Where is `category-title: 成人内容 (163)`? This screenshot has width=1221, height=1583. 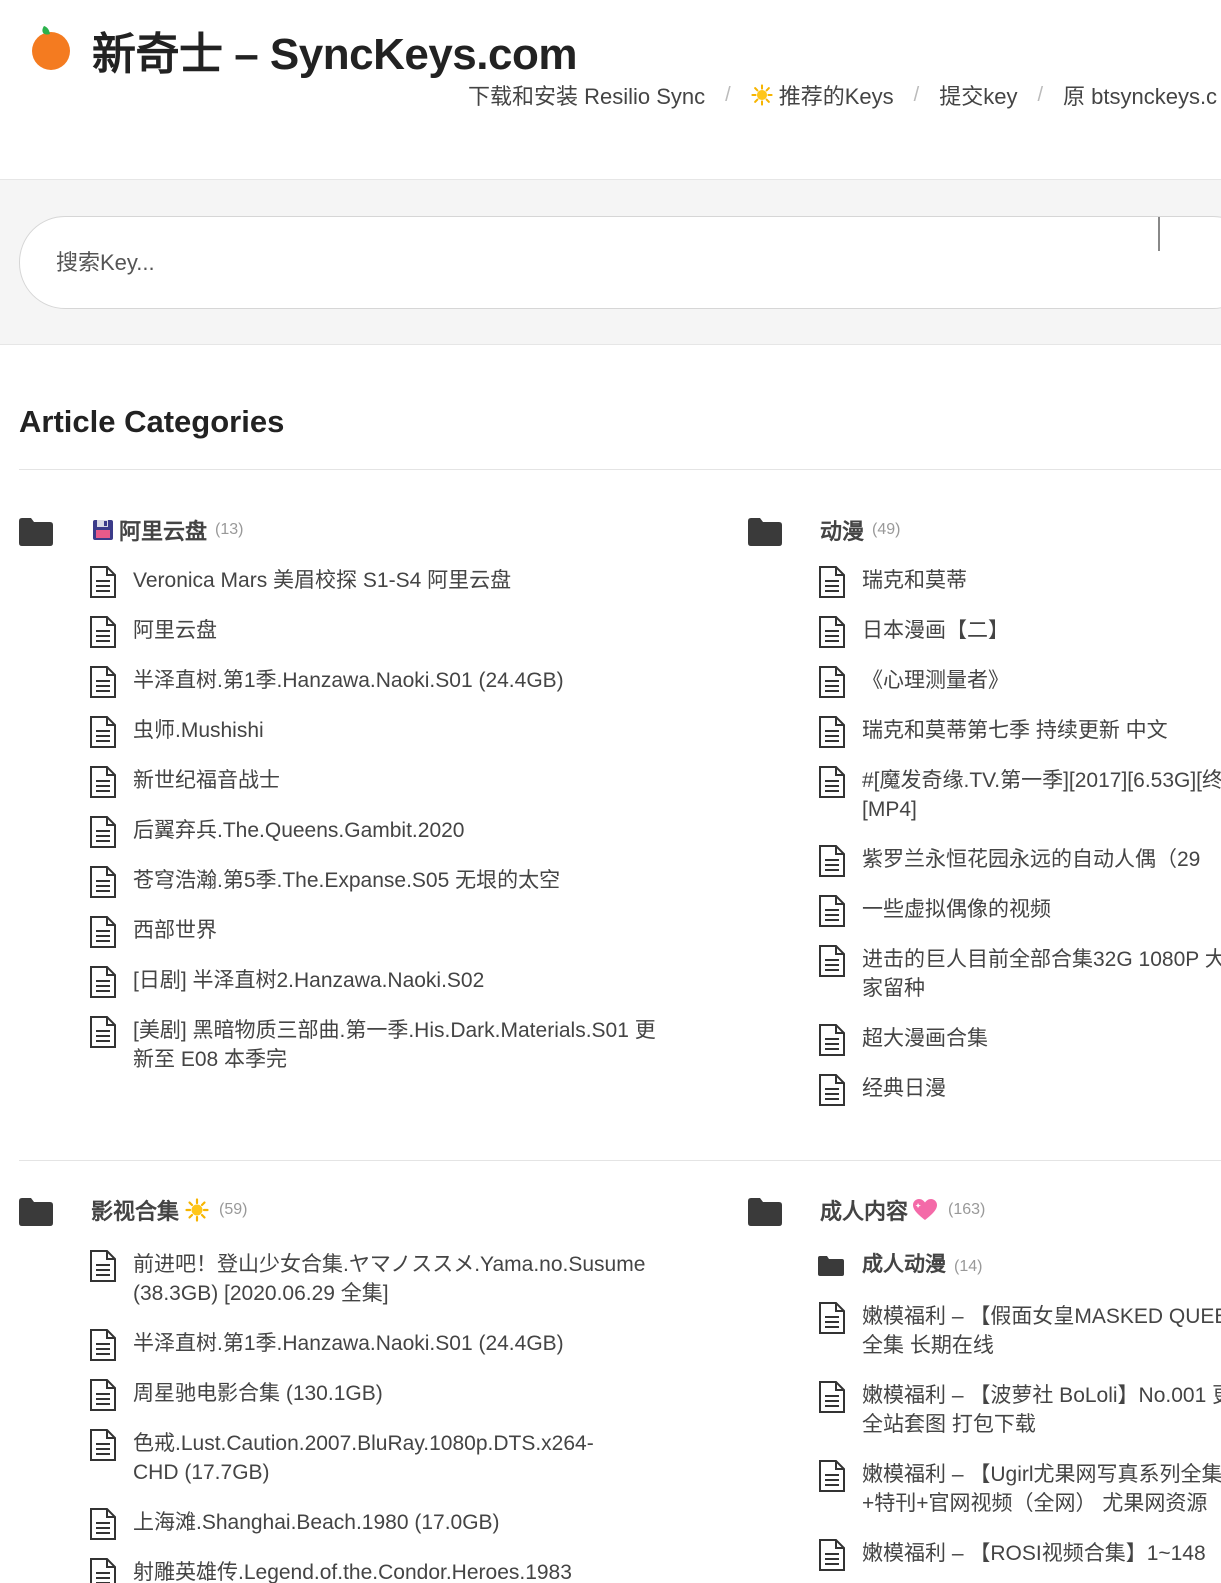
category-title: 成人内容 (163) is located at coordinates (902, 1210).